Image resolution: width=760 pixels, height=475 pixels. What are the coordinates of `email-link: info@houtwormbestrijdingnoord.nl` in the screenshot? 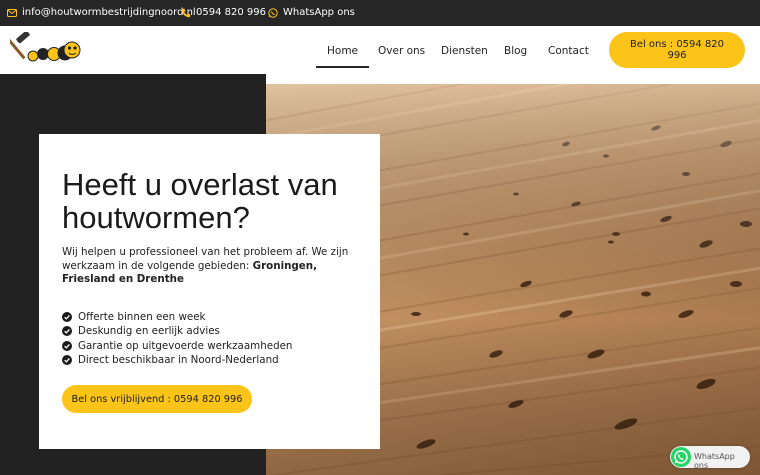 It's located at (101, 12).